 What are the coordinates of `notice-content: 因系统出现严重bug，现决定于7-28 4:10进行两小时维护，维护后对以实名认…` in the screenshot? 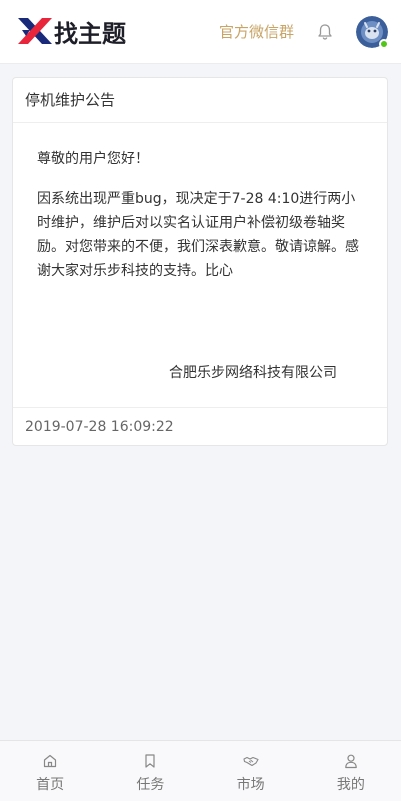 It's located at (198, 235).